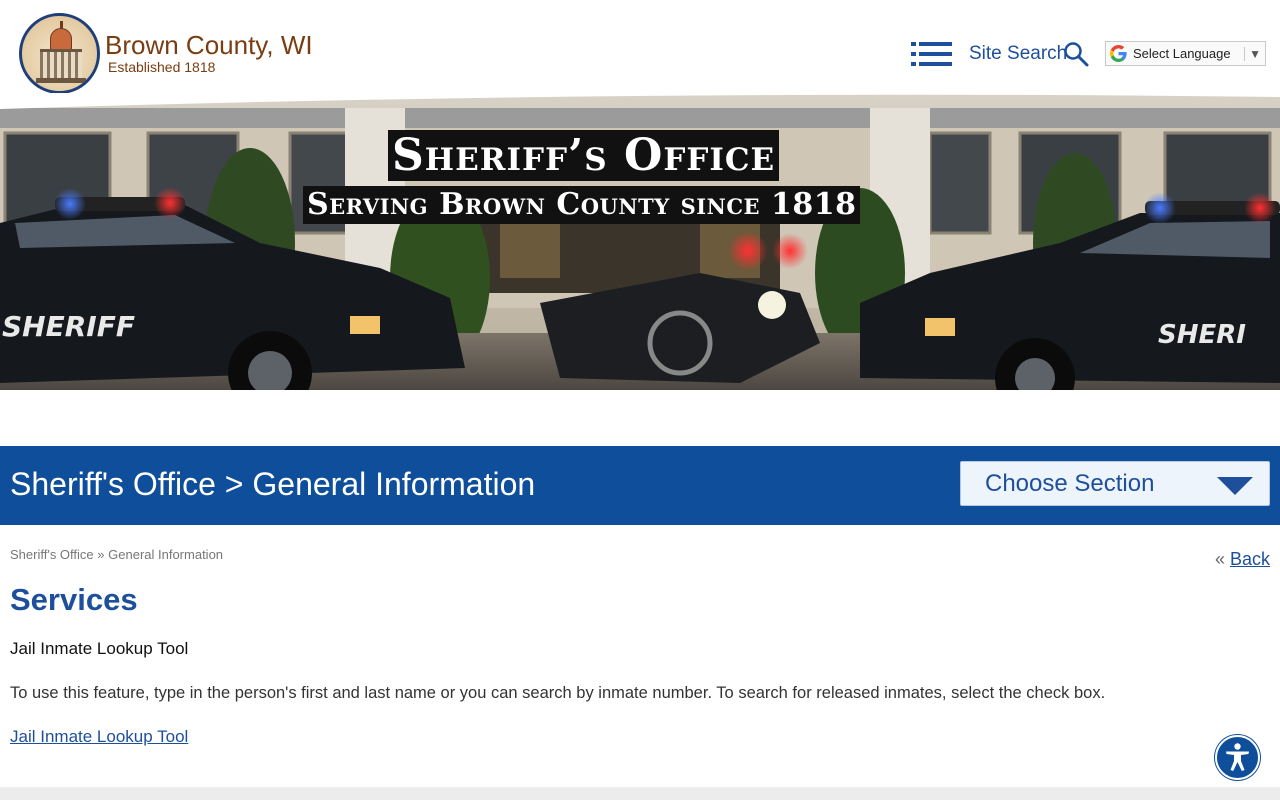  Describe the element at coordinates (99, 737) in the screenshot. I see `jail-inmate-lookup-link: Jail Inmate Lookup Tool` at that location.